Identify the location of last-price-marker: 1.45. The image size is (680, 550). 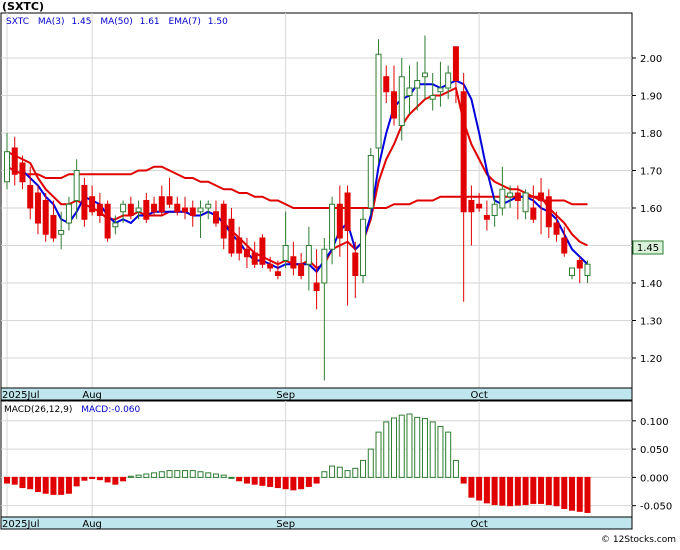
(648, 247).